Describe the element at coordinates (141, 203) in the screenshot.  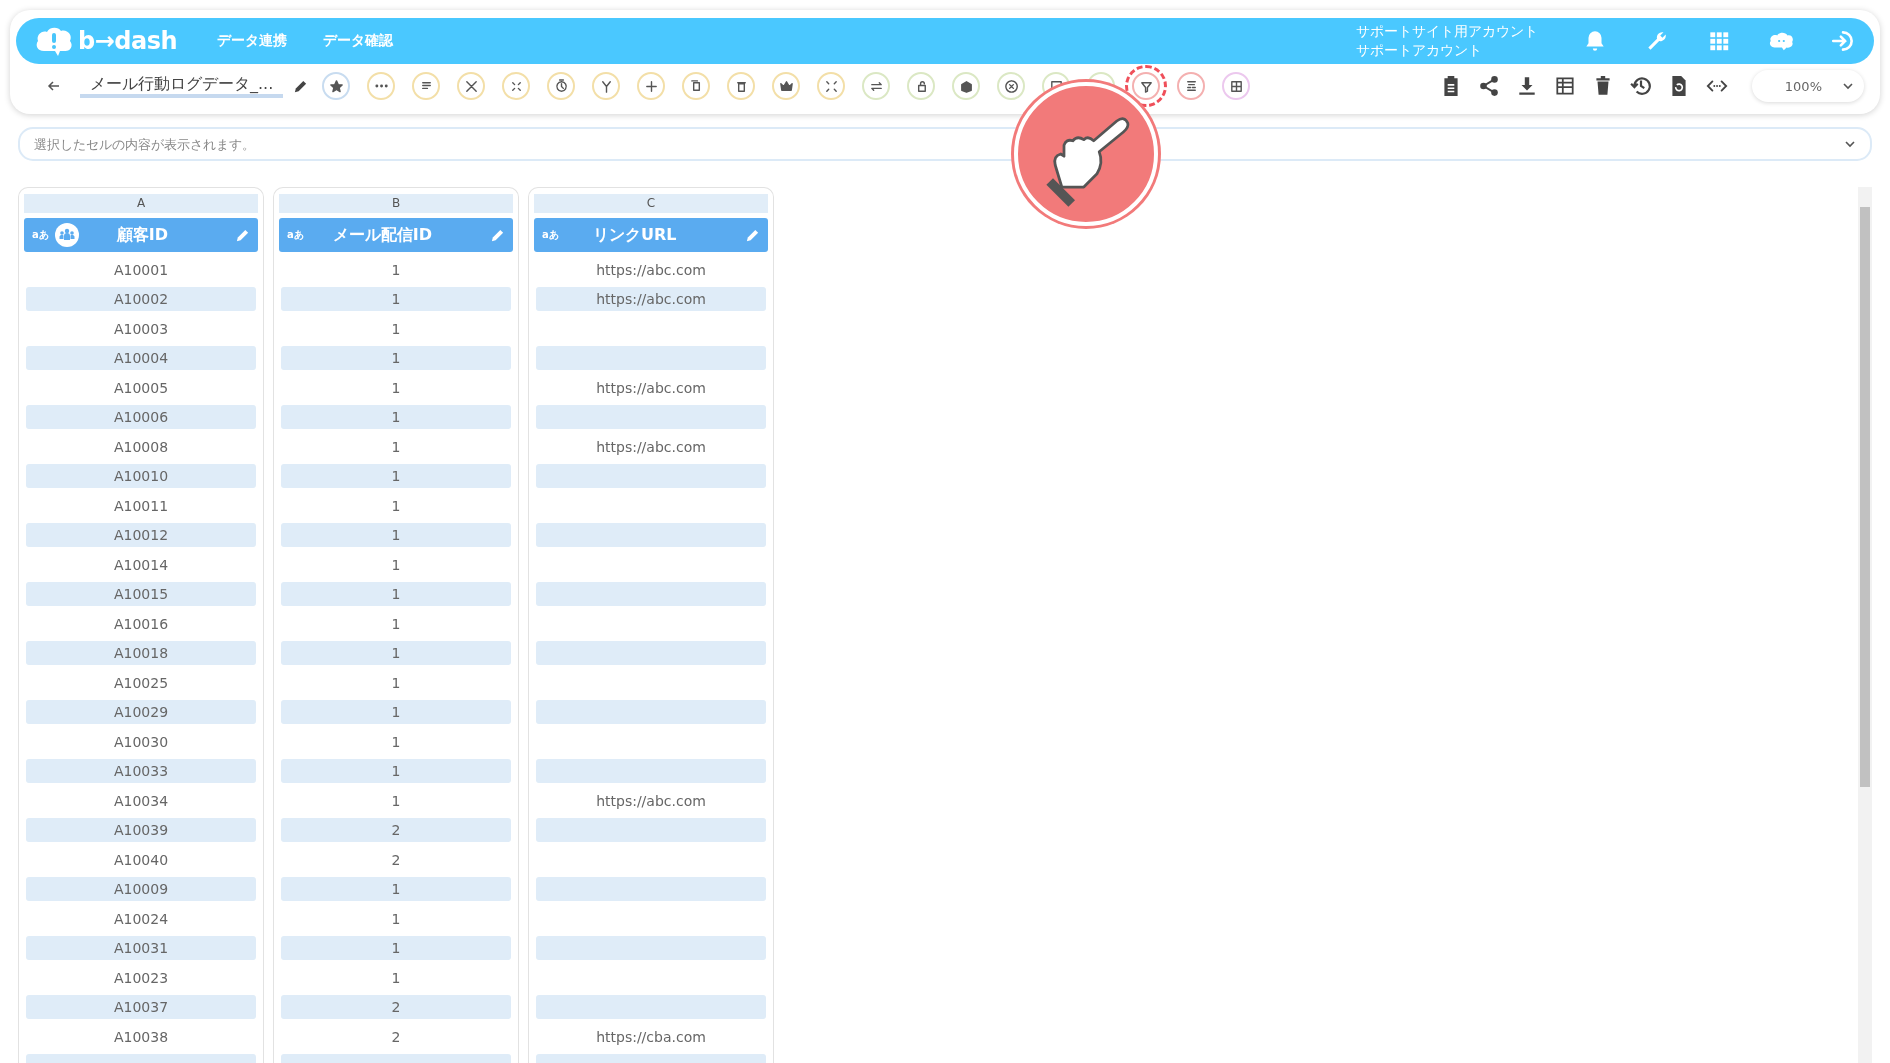
I see `column-letter: A` at that location.